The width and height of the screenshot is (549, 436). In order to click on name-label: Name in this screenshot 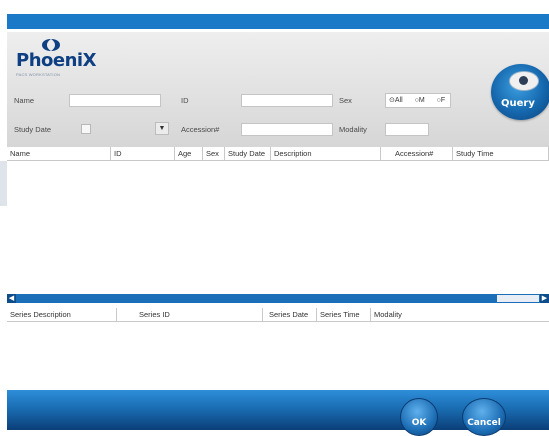, I will do `click(24, 100)`.